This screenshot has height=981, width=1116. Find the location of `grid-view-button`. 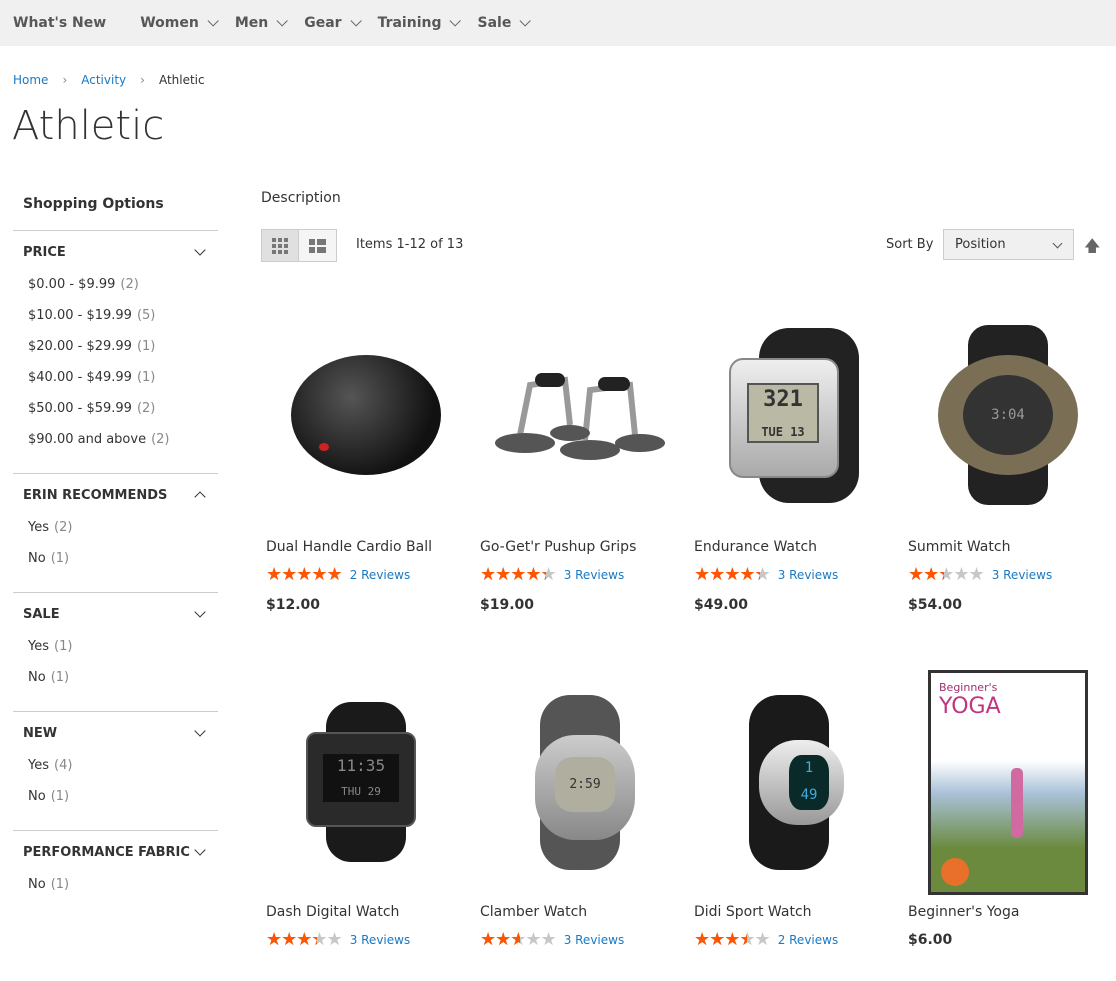

grid-view-button is located at coordinates (280, 245).